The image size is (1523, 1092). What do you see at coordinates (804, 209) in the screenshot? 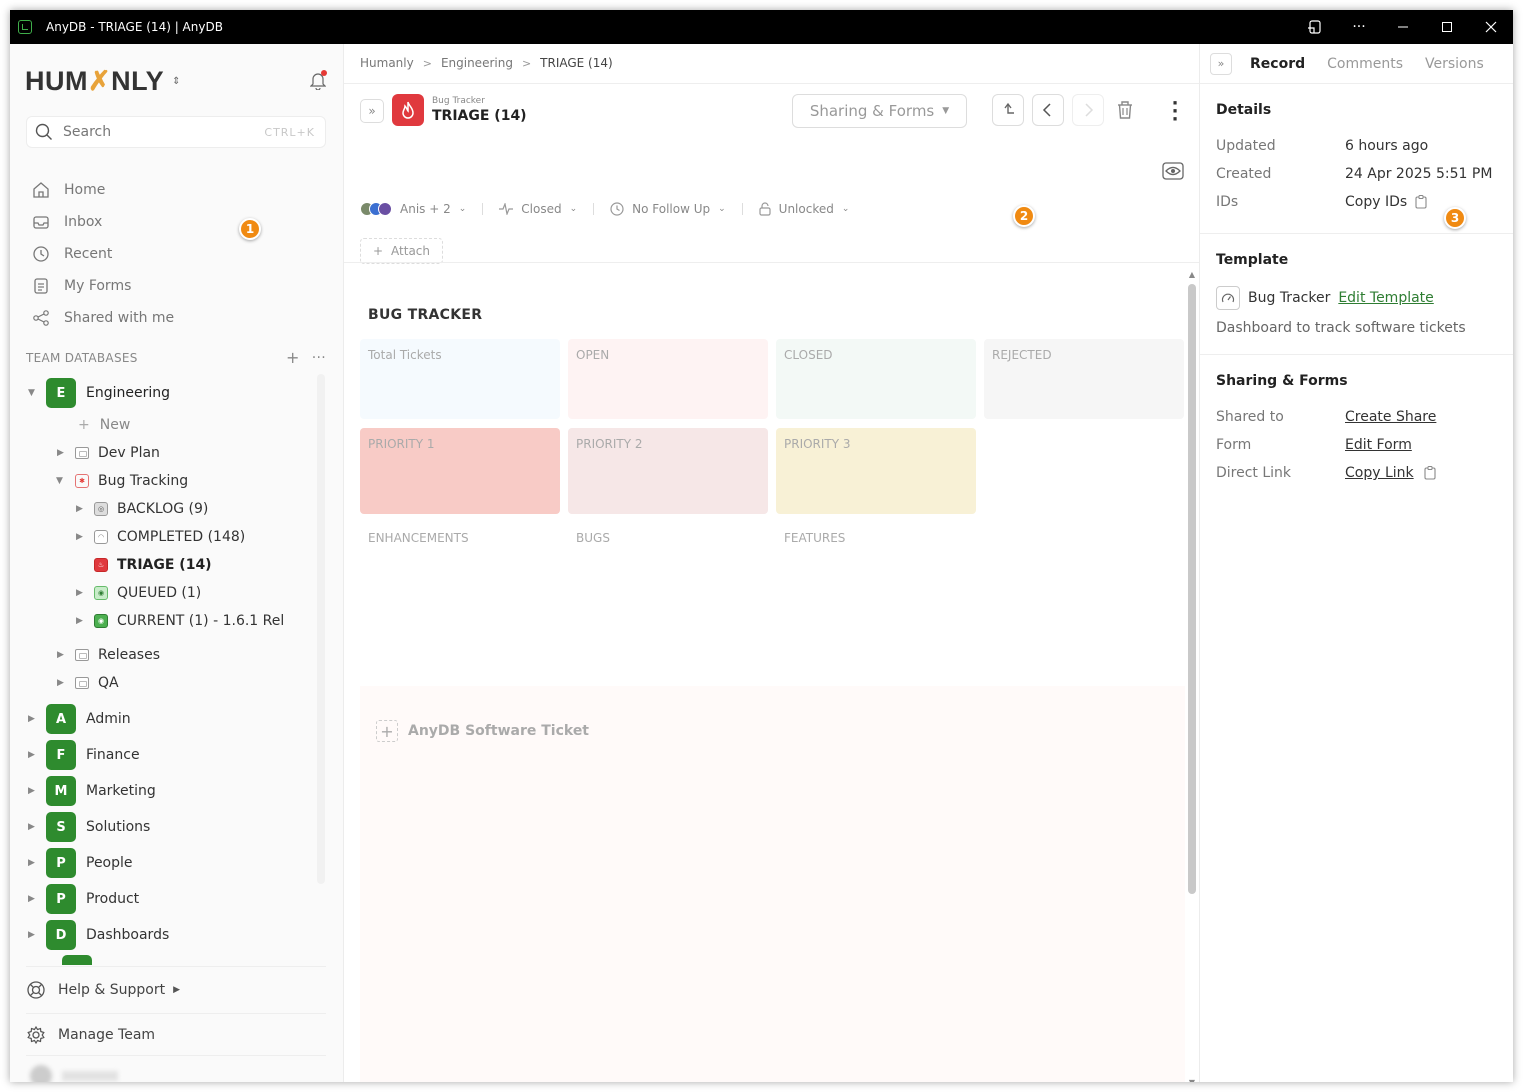
I see `lock-dropdown: Unlocked ⌄` at bounding box center [804, 209].